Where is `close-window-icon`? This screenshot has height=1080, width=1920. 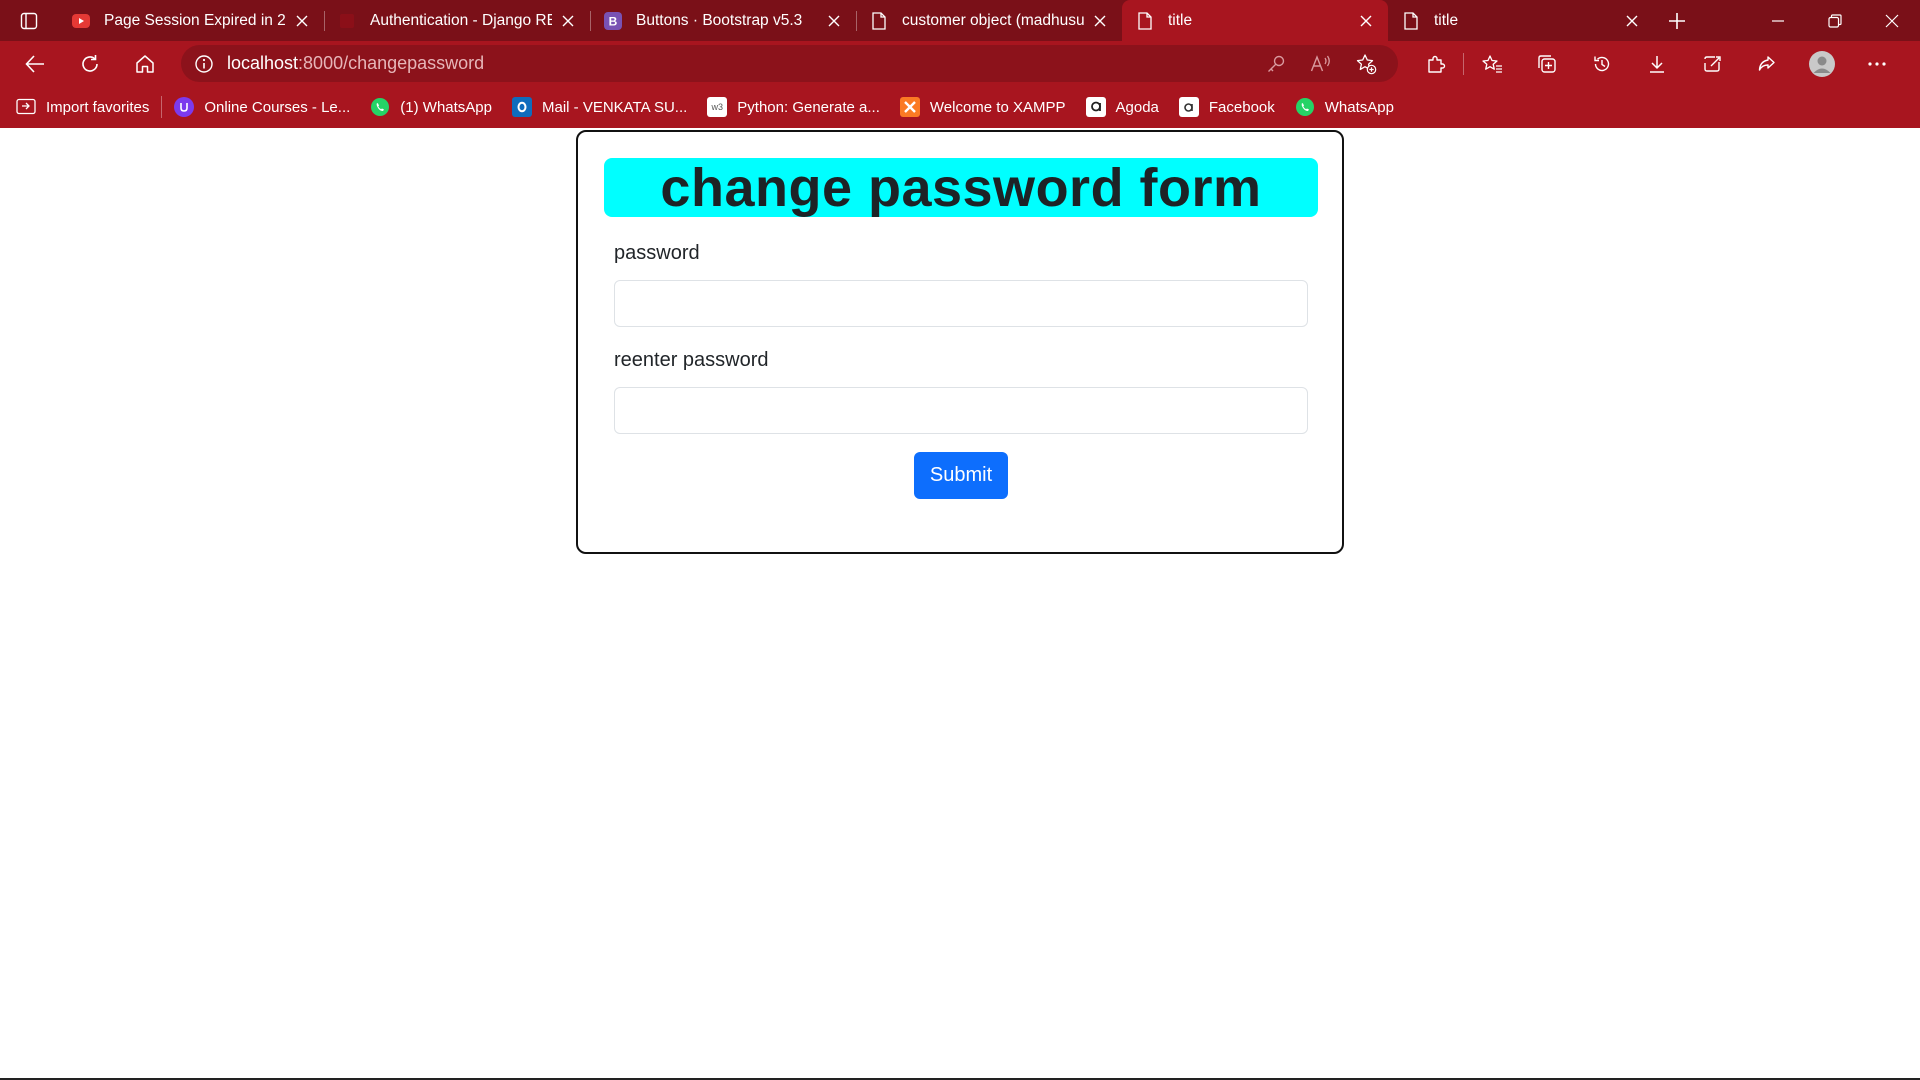 close-window-icon is located at coordinates (1891, 20).